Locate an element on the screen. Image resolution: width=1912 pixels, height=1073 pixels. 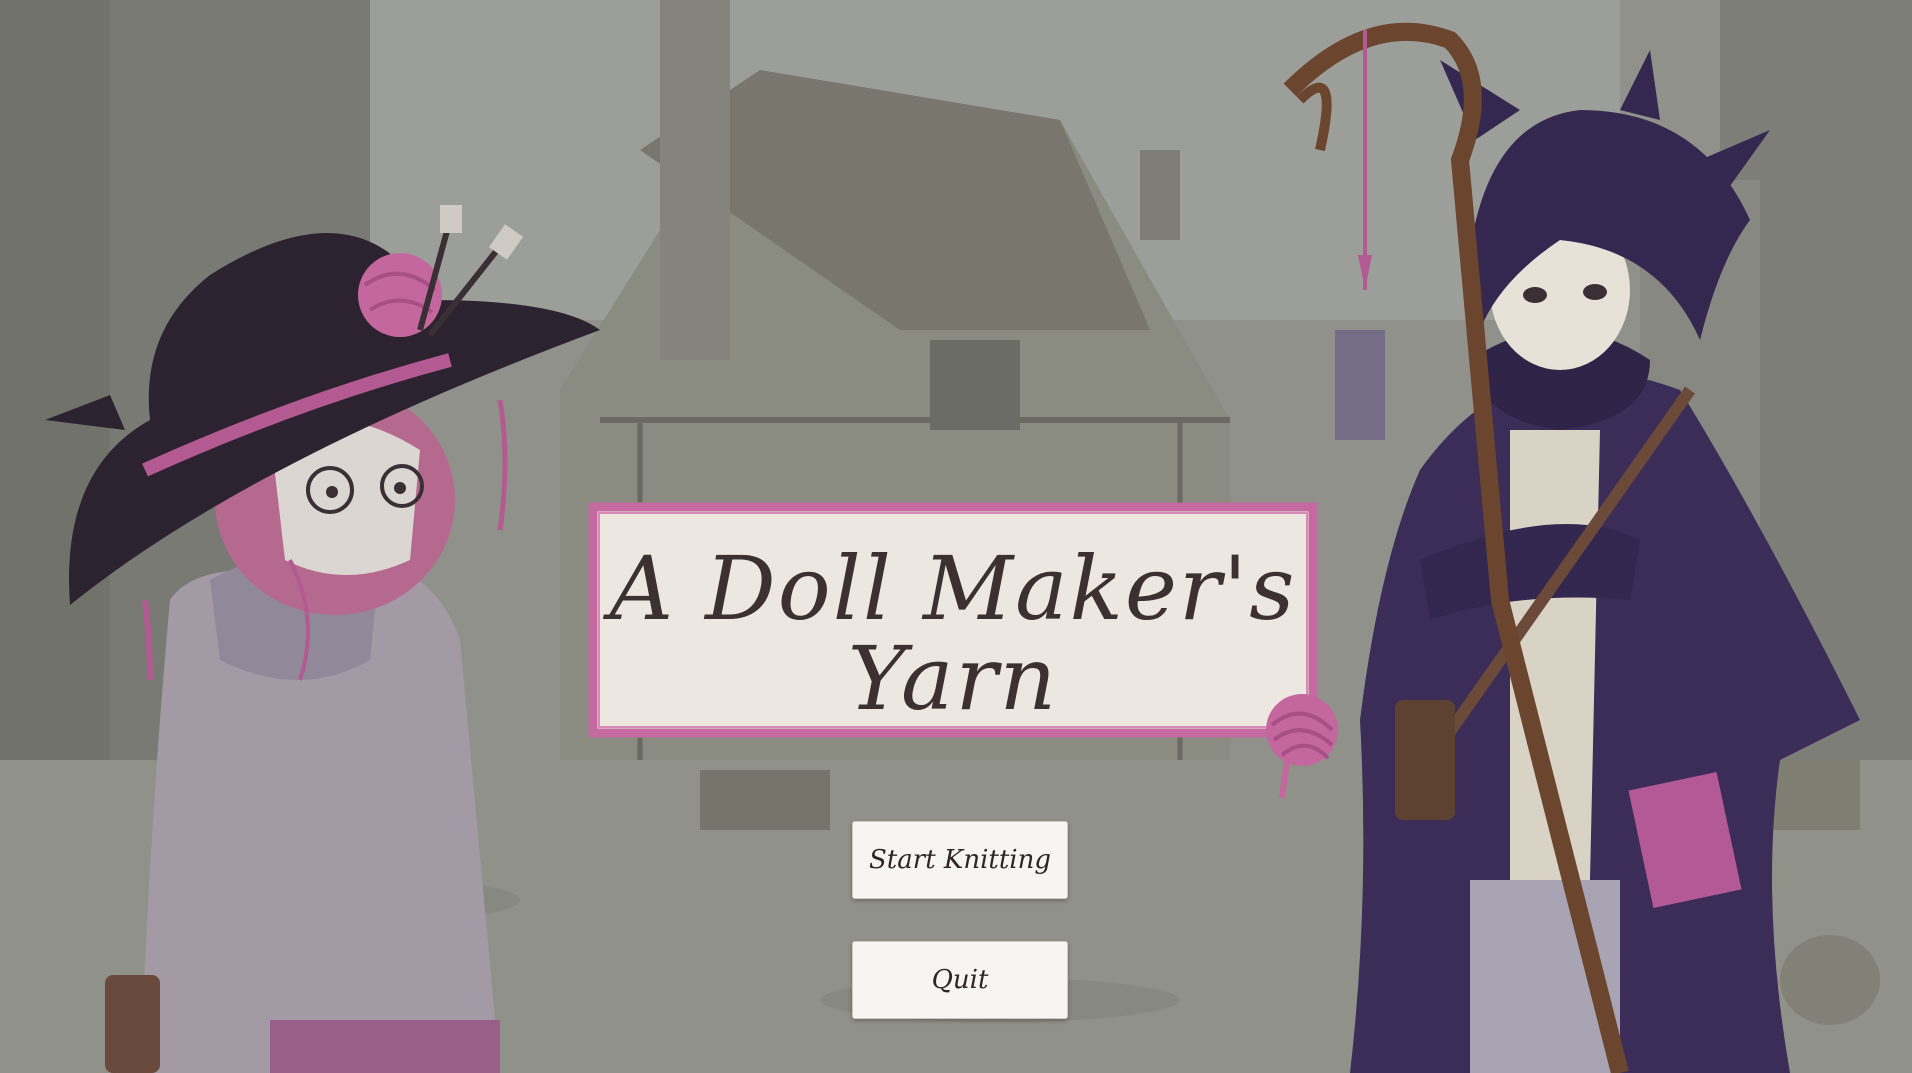
quit-label: Quit is located at coordinates (960, 980).